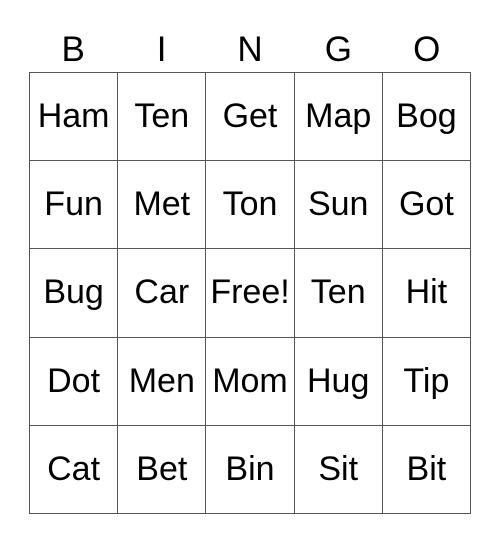 The height and width of the screenshot is (544, 500). I want to click on bingo-cell: Dot, so click(74, 381).